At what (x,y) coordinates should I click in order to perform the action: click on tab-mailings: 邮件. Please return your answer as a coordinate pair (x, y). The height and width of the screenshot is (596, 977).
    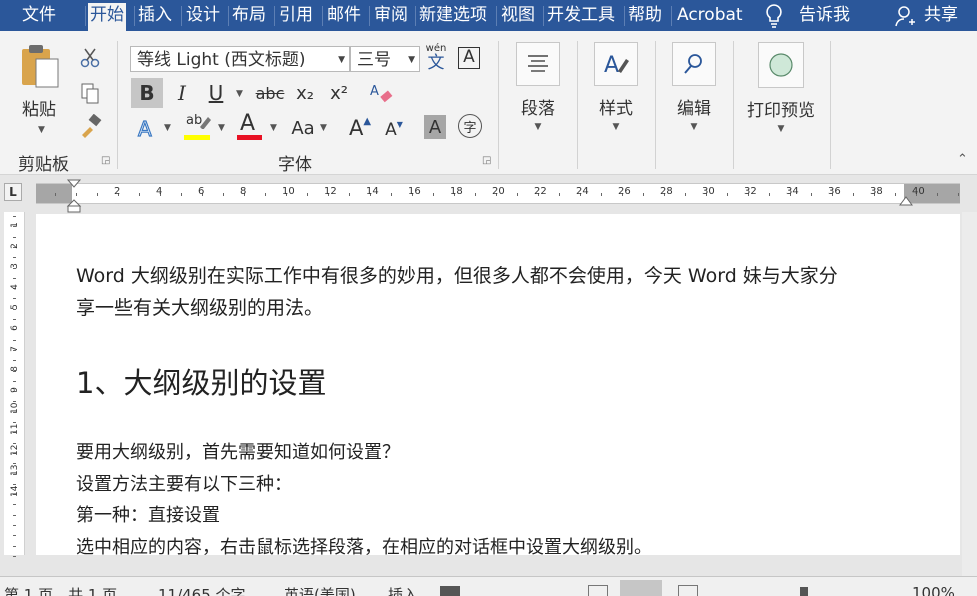
    Looking at the image, I should click on (344, 15).